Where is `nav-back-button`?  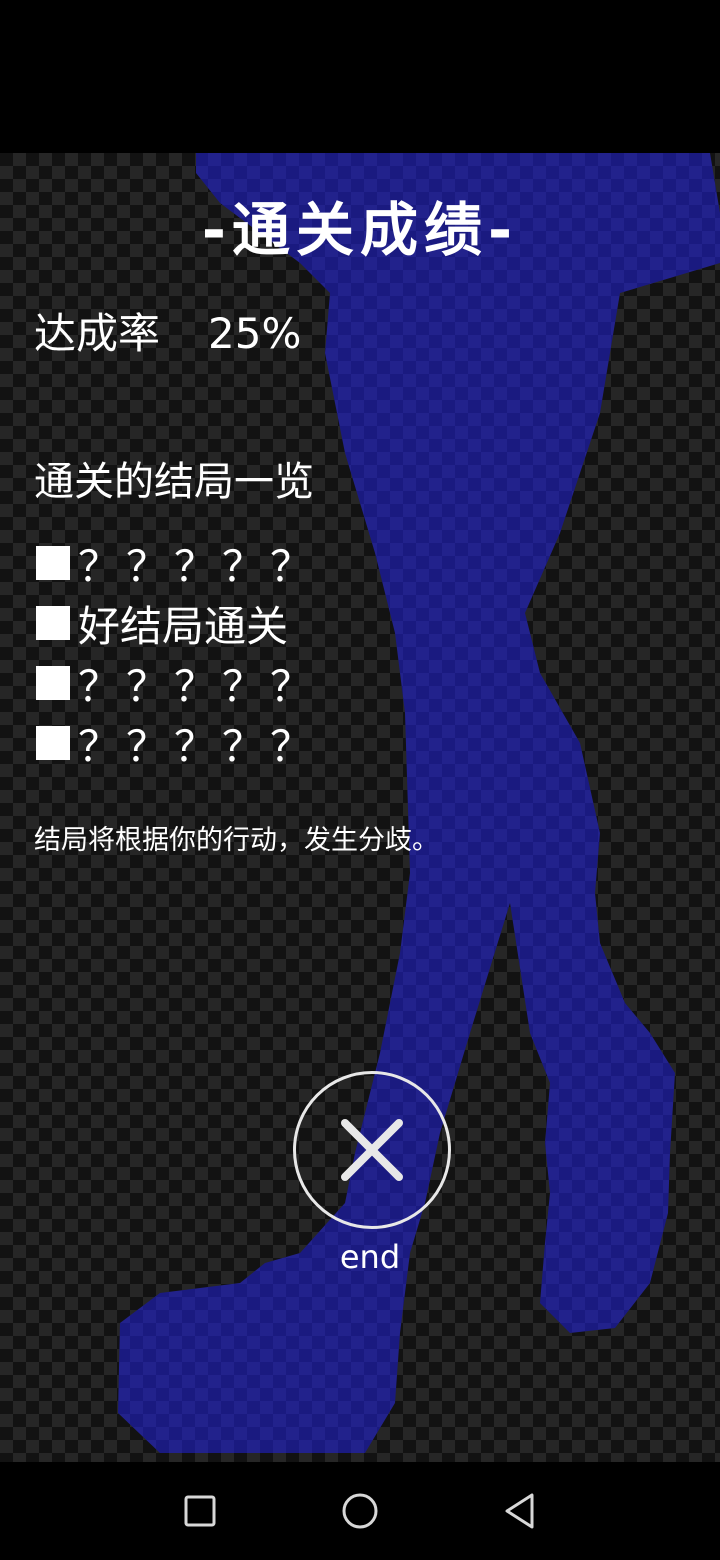
nav-back-button is located at coordinates (520, 1511).